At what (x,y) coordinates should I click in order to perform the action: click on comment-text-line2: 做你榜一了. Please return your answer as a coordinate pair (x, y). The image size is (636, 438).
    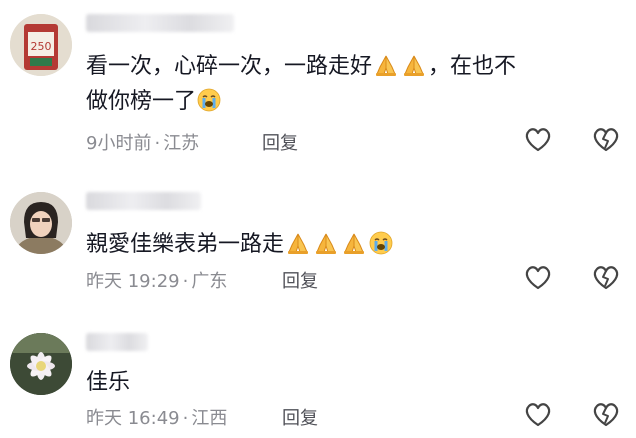
    Looking at the image, I should click on (154, 103).